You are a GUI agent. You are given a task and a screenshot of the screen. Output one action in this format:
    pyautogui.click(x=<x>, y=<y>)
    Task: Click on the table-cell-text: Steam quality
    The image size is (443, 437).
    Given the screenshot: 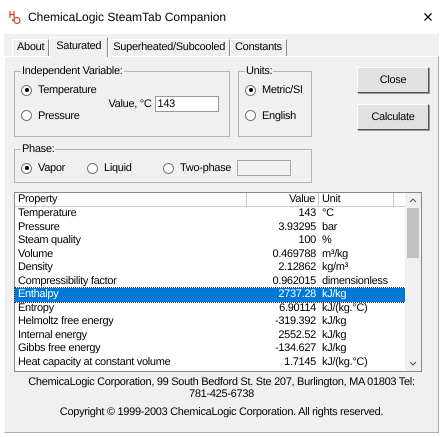 What is the action you would take?
    pyautogui.click(x=49, y=241)
    